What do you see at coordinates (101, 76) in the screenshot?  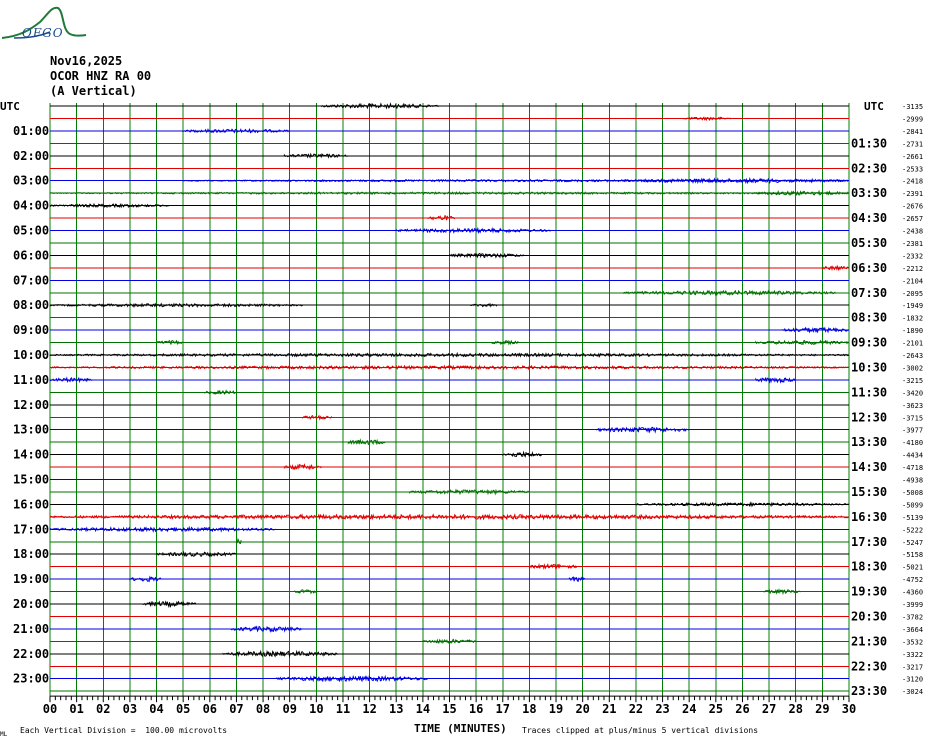 I see `header-station: OCOR HNZ RA 00` at bounding box center [101, 76].